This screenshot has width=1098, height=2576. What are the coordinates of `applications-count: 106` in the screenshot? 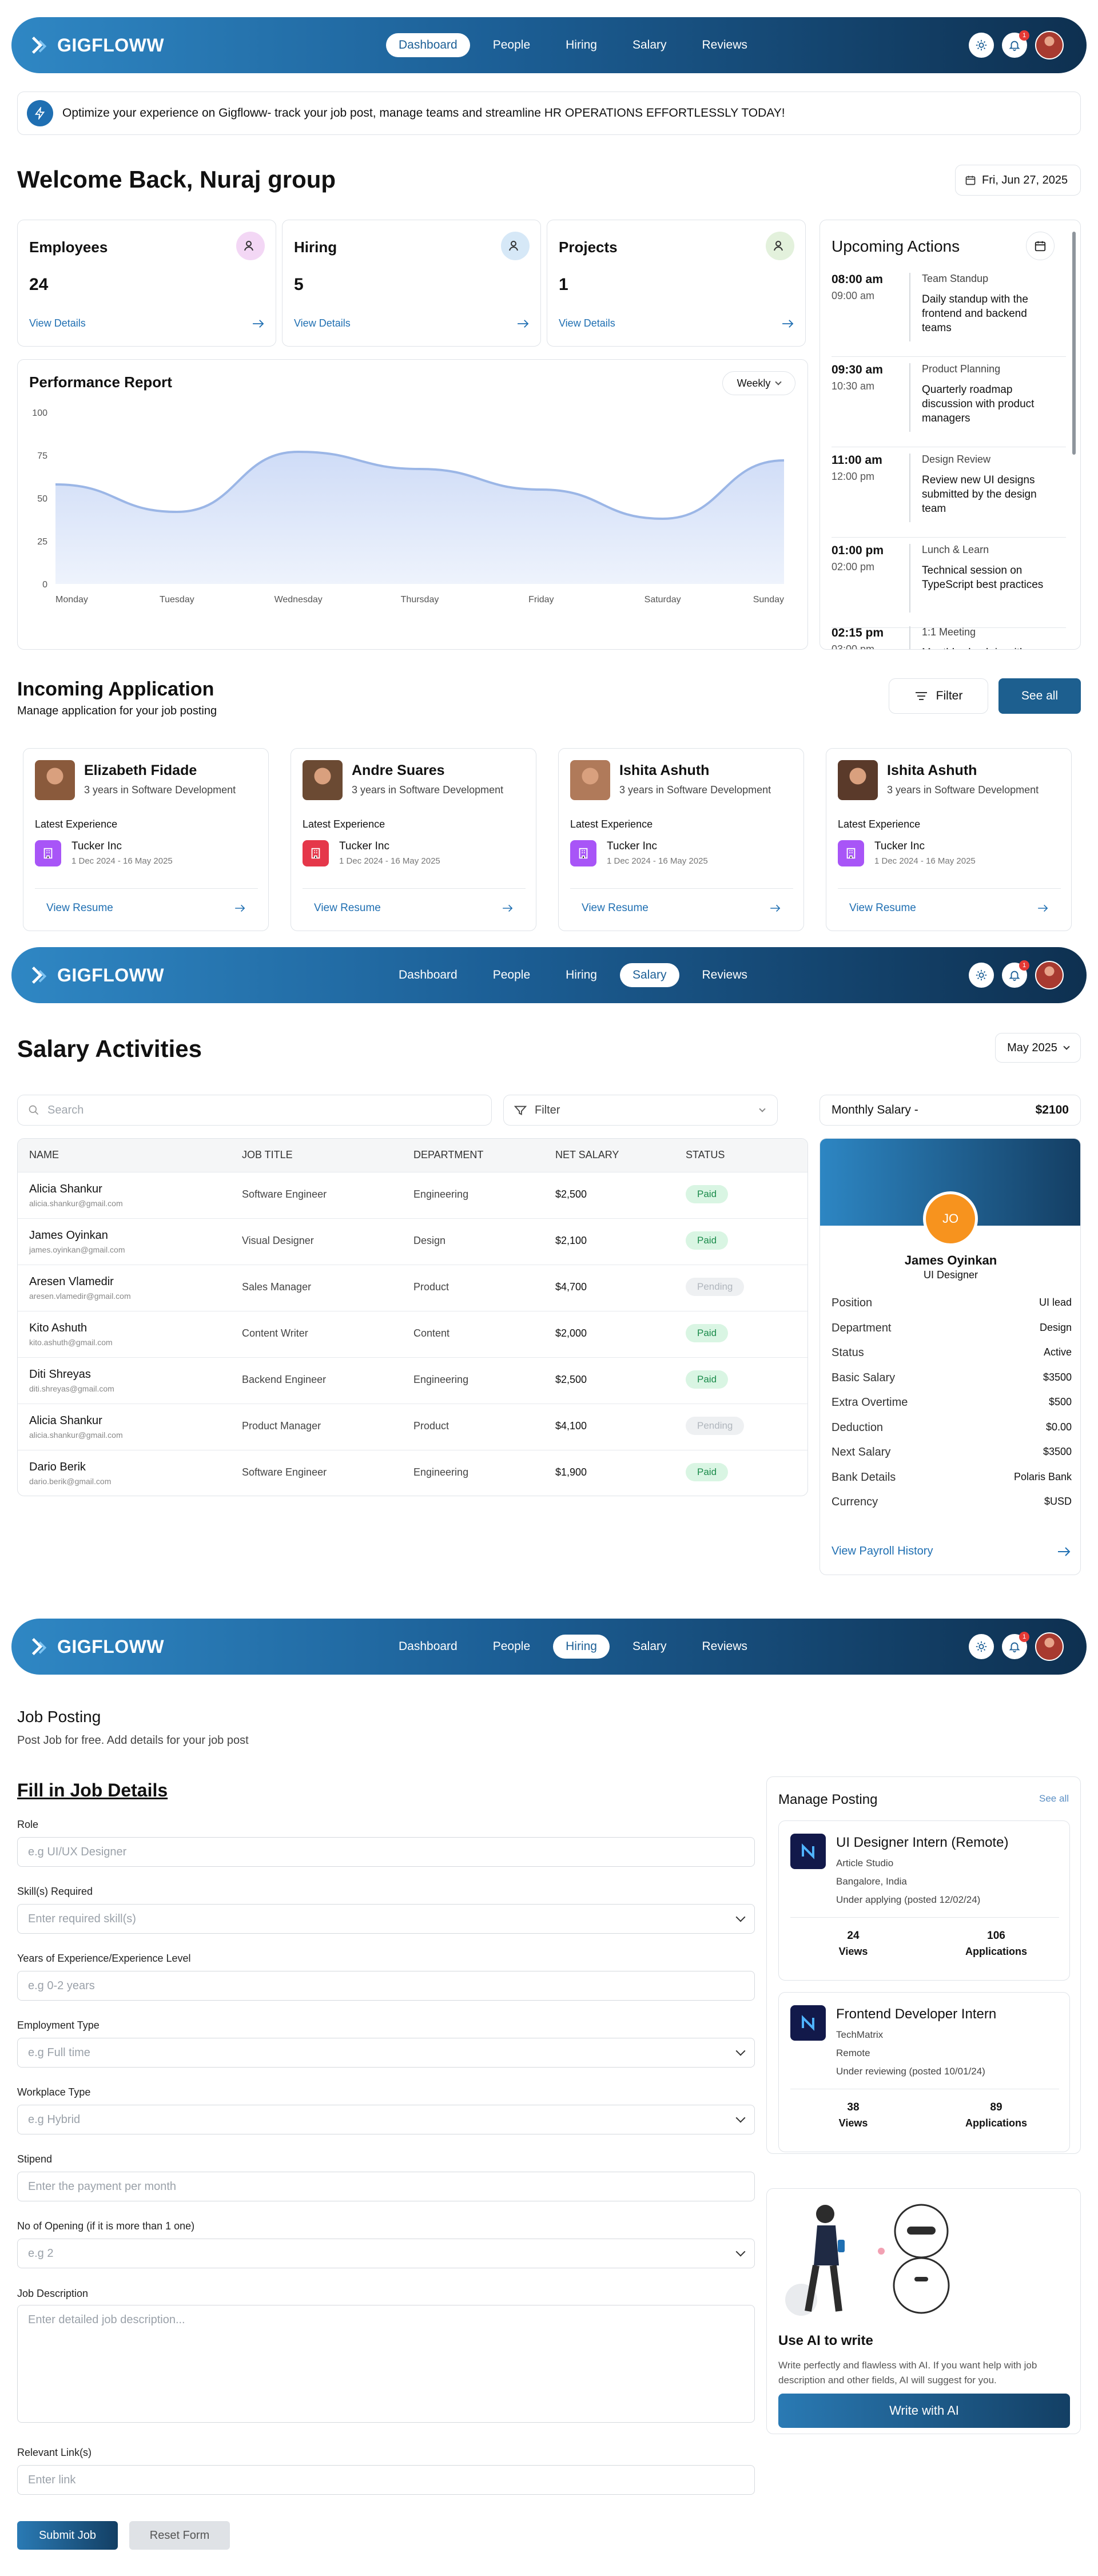 It's located at (996, 1936).